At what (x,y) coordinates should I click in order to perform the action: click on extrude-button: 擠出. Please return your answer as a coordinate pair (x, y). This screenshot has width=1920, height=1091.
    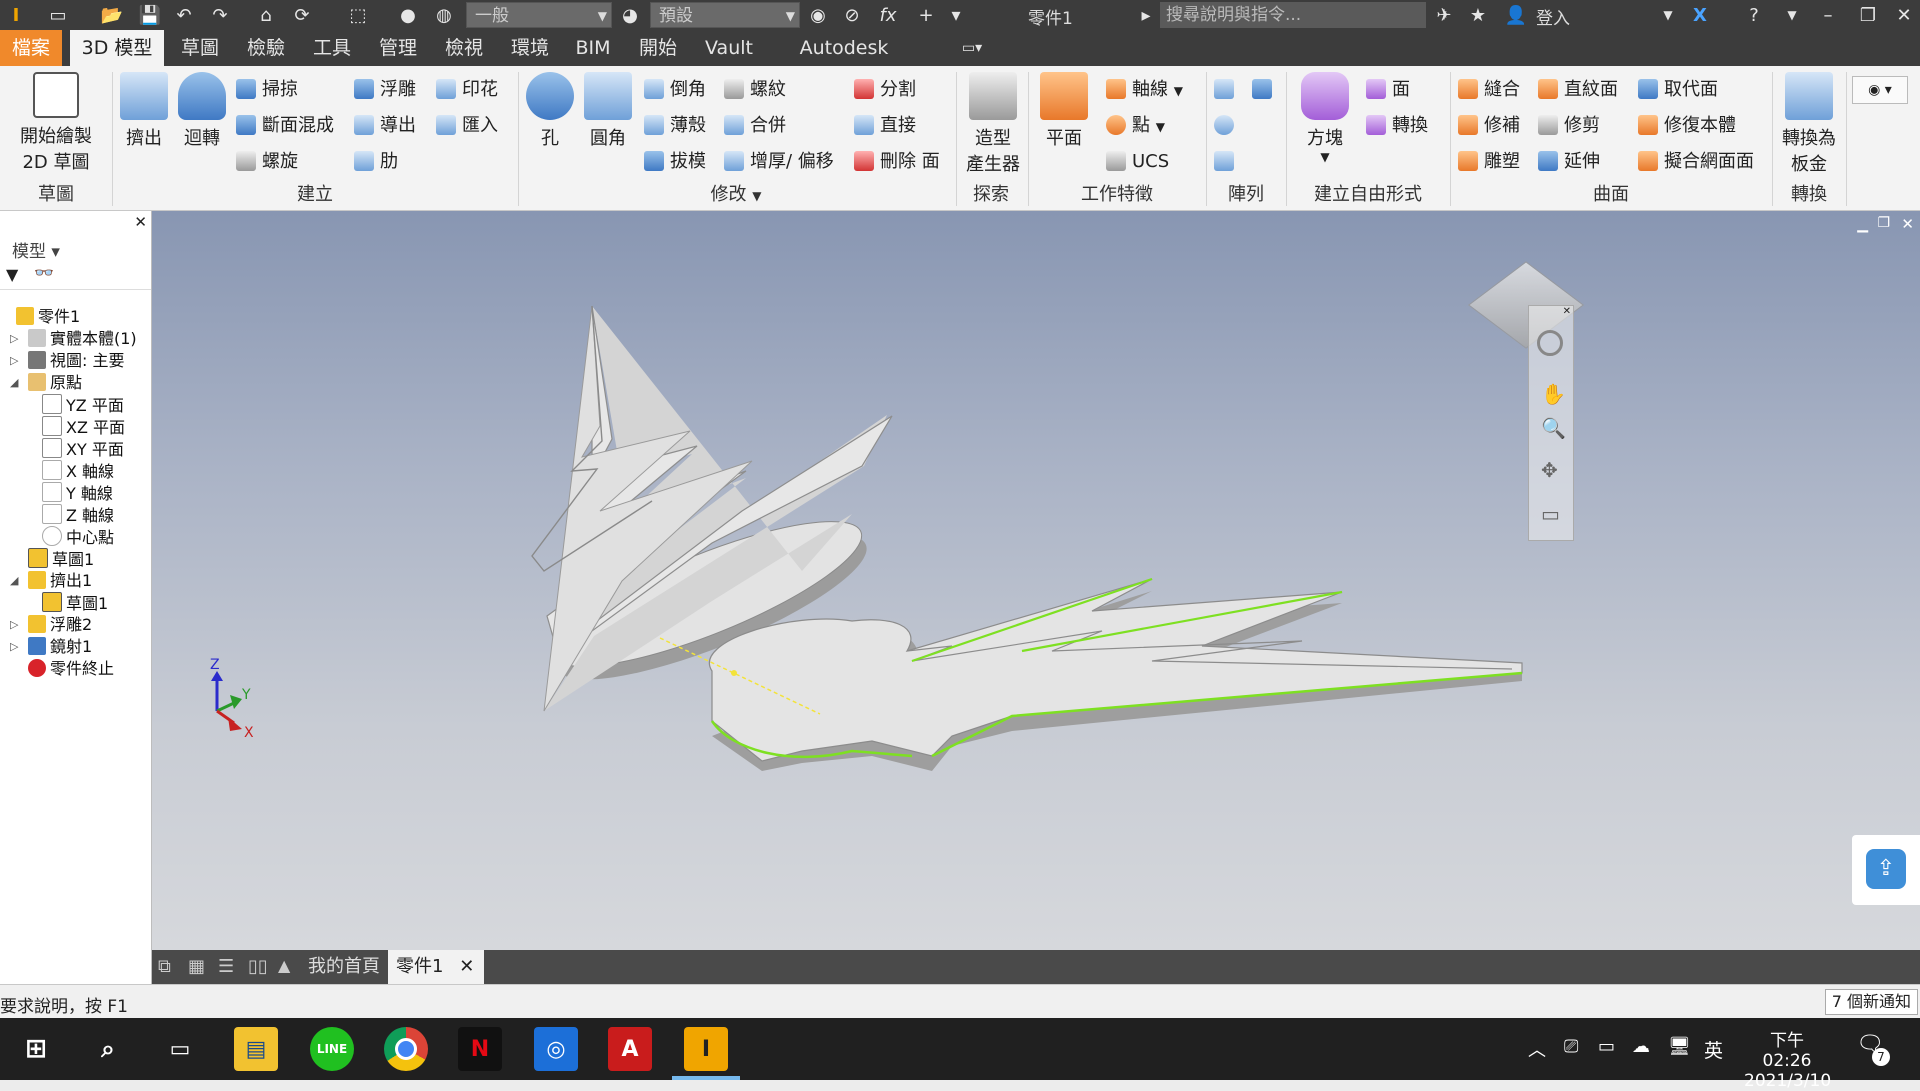
    Looking at the image, I should click on (144, 111).